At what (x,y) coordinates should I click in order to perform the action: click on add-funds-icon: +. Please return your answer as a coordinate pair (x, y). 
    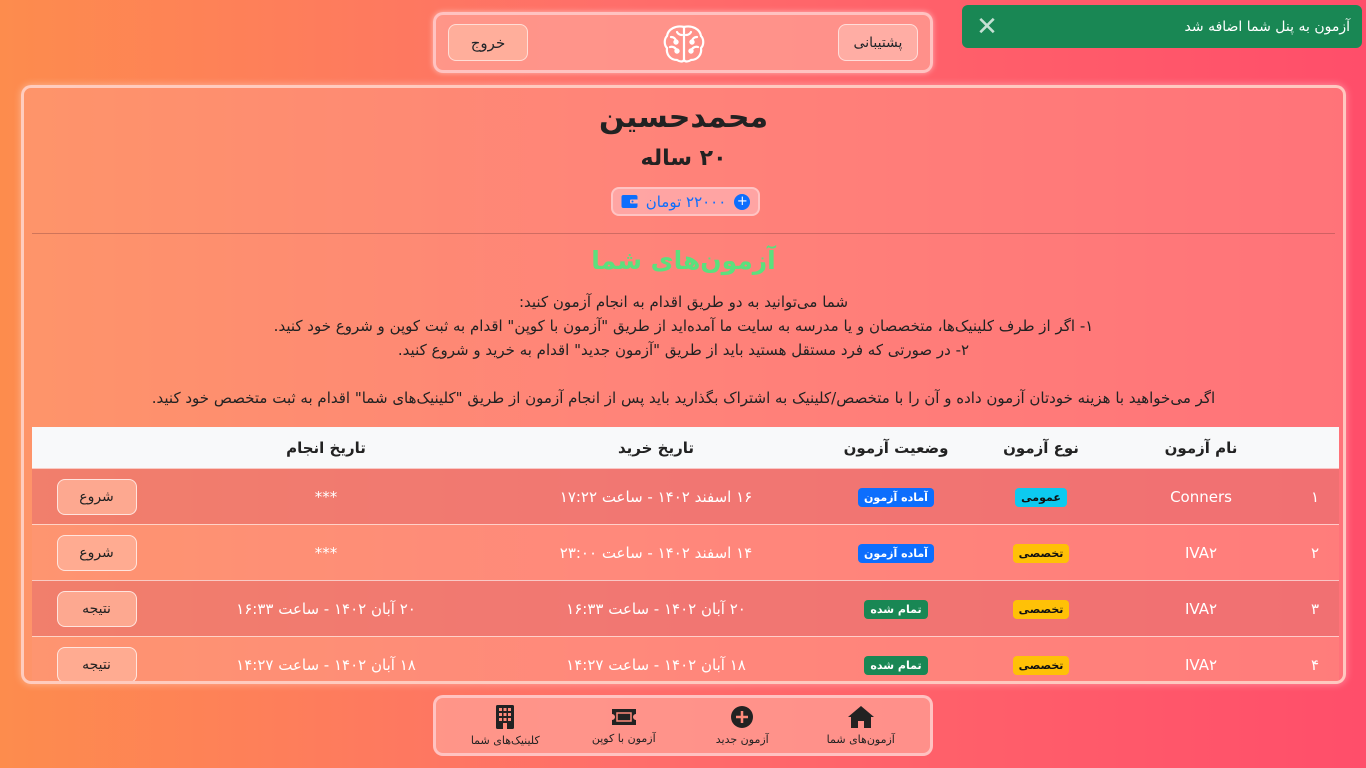
    Looking at the image, I should click on (742, 201).